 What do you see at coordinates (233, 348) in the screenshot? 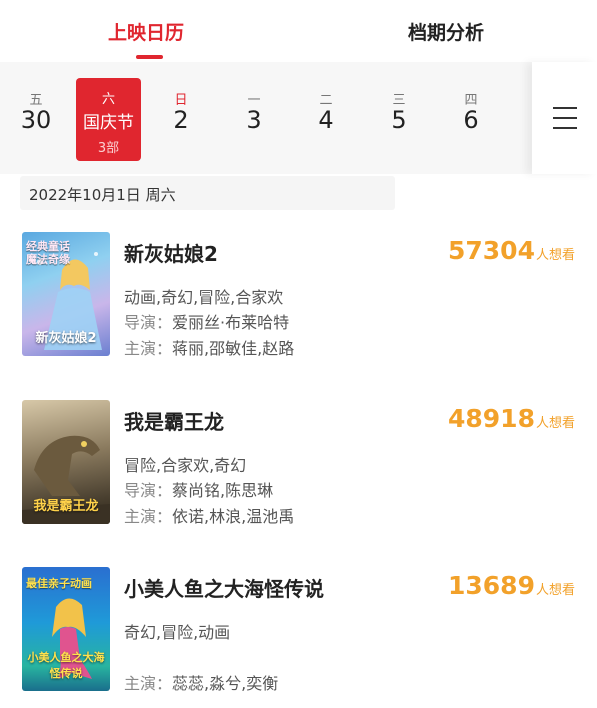
I see `cast-names: 蒋丽,邵敏佳,赵路` at bounding box center [233, 348].